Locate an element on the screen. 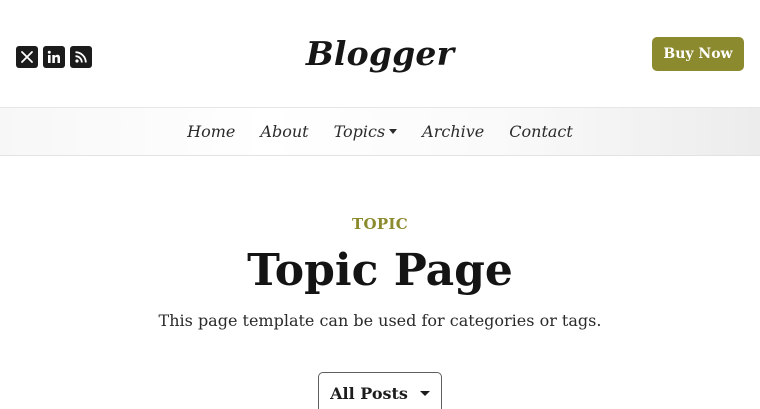  main-nav: Home About Topics Archive Contact is located at coordinates (380, 131).